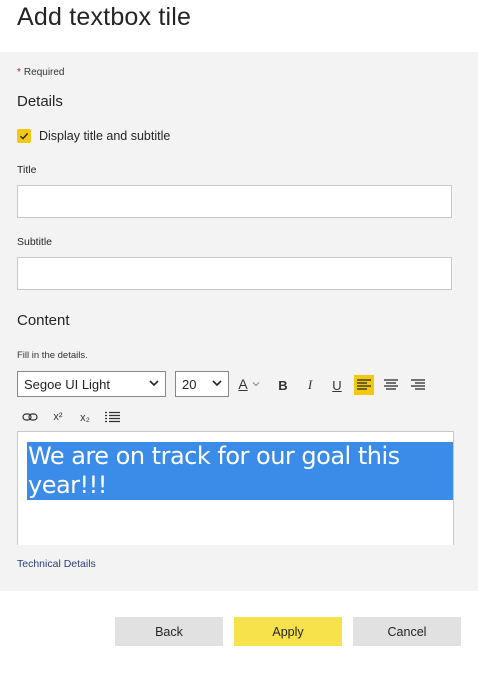 This screenshot has width=478, height=678. I want to click on underline-icon: U, so click(337, 385).